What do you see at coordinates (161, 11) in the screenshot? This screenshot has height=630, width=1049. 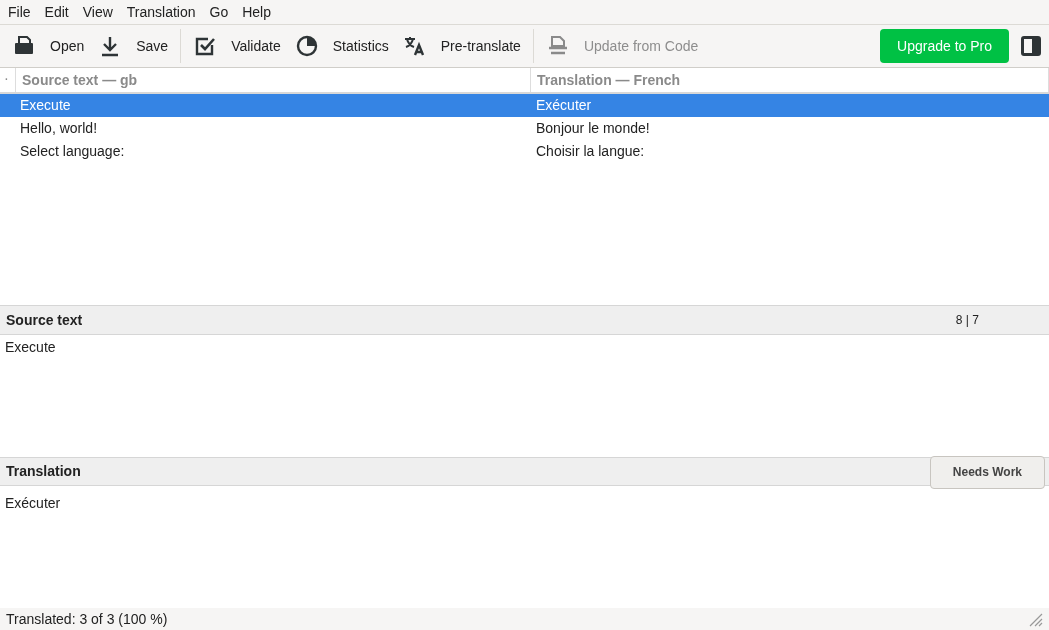 I see `menu-item: Translation` at bounding box center [161, 11].